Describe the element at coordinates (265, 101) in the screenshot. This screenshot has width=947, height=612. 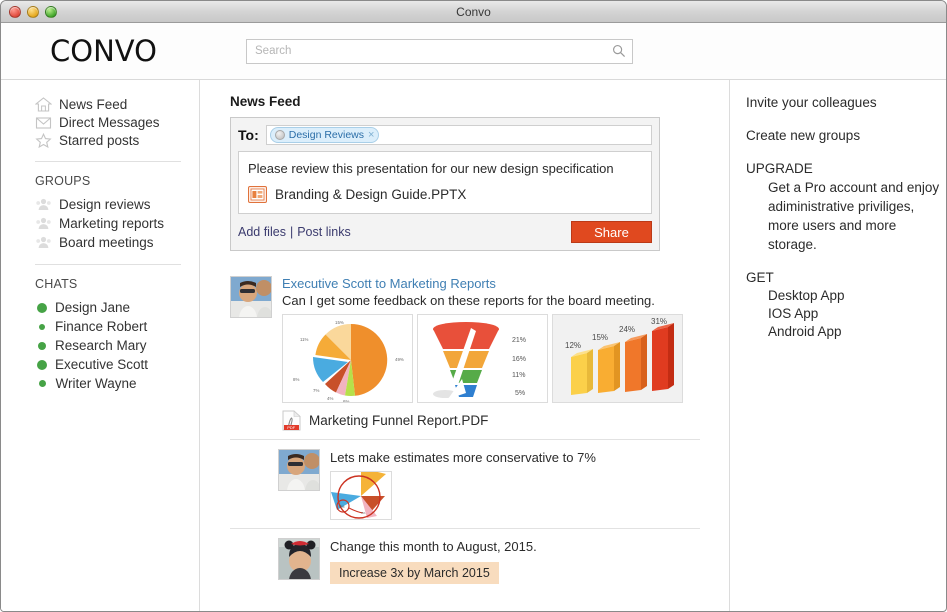
I see `page-title: News Feed` at that location.